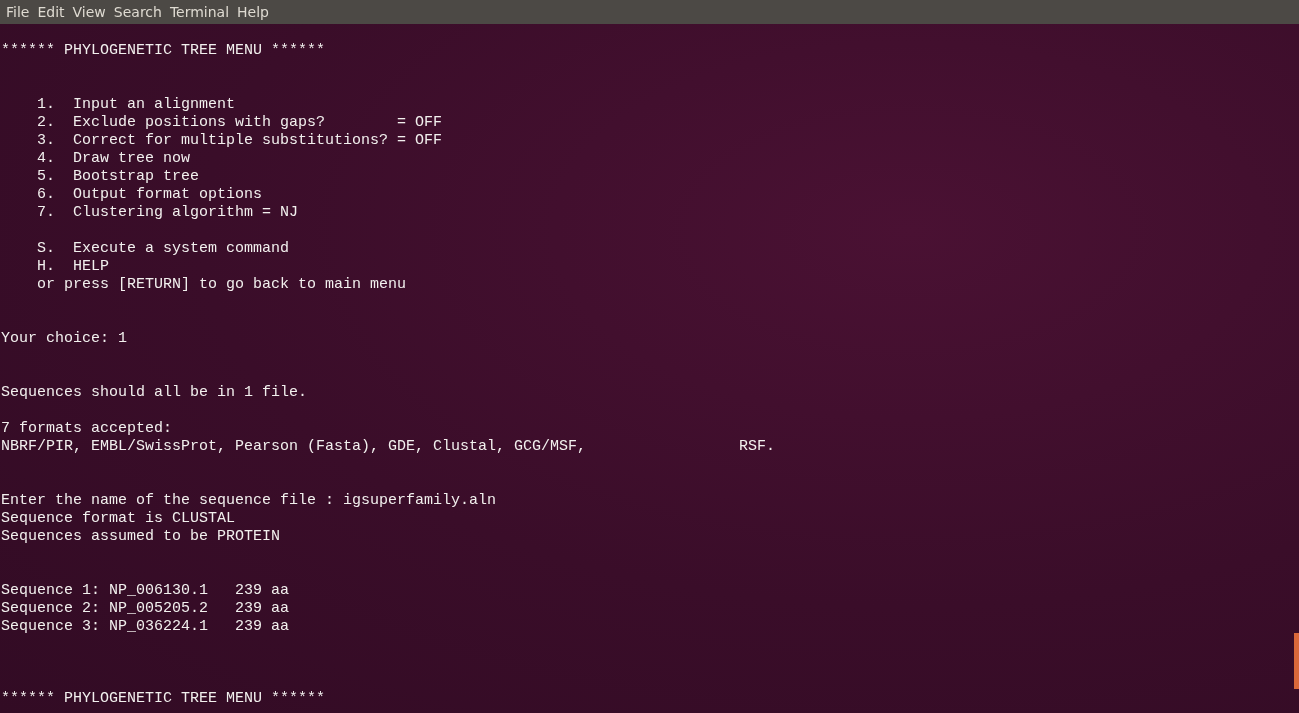 This screenshot has height=713, width=1299. Describe the element at coordinates (249, 501) in the screenshot. I see `output-line: Enter the name of the sequence file : igsuperfamily.aln` at that location.